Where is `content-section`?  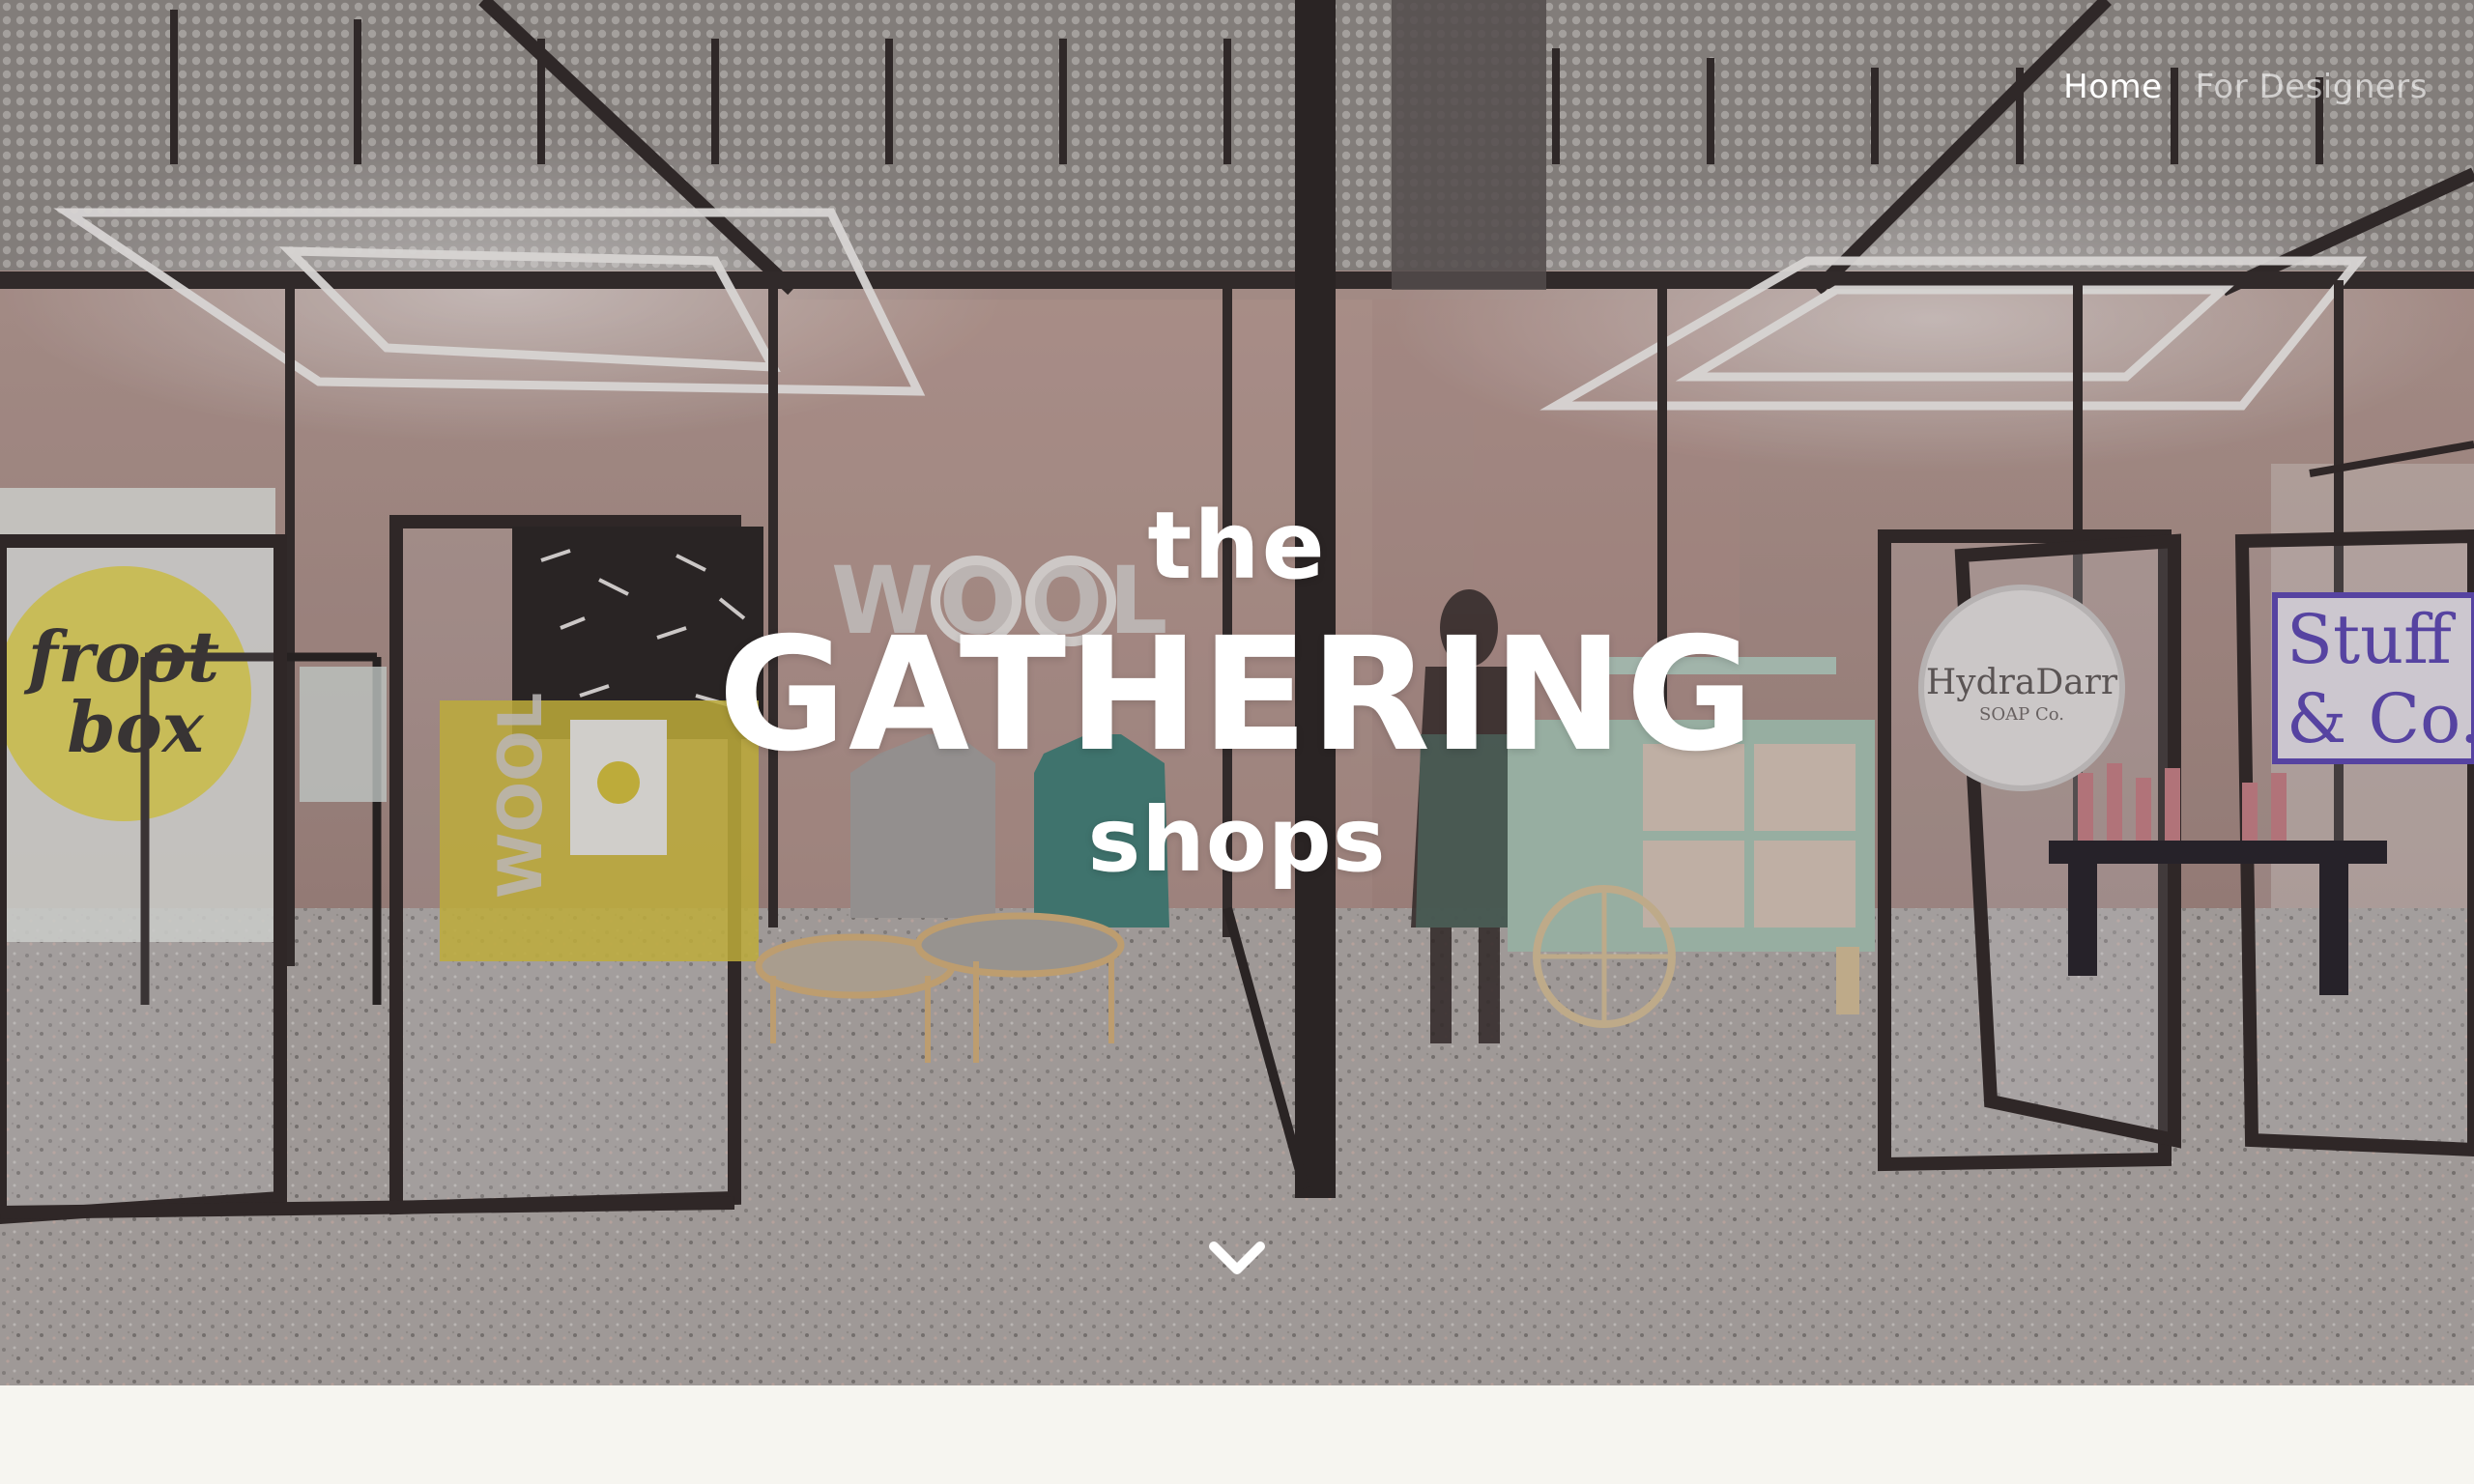 content-section is located at coordinates (1237, 1435).